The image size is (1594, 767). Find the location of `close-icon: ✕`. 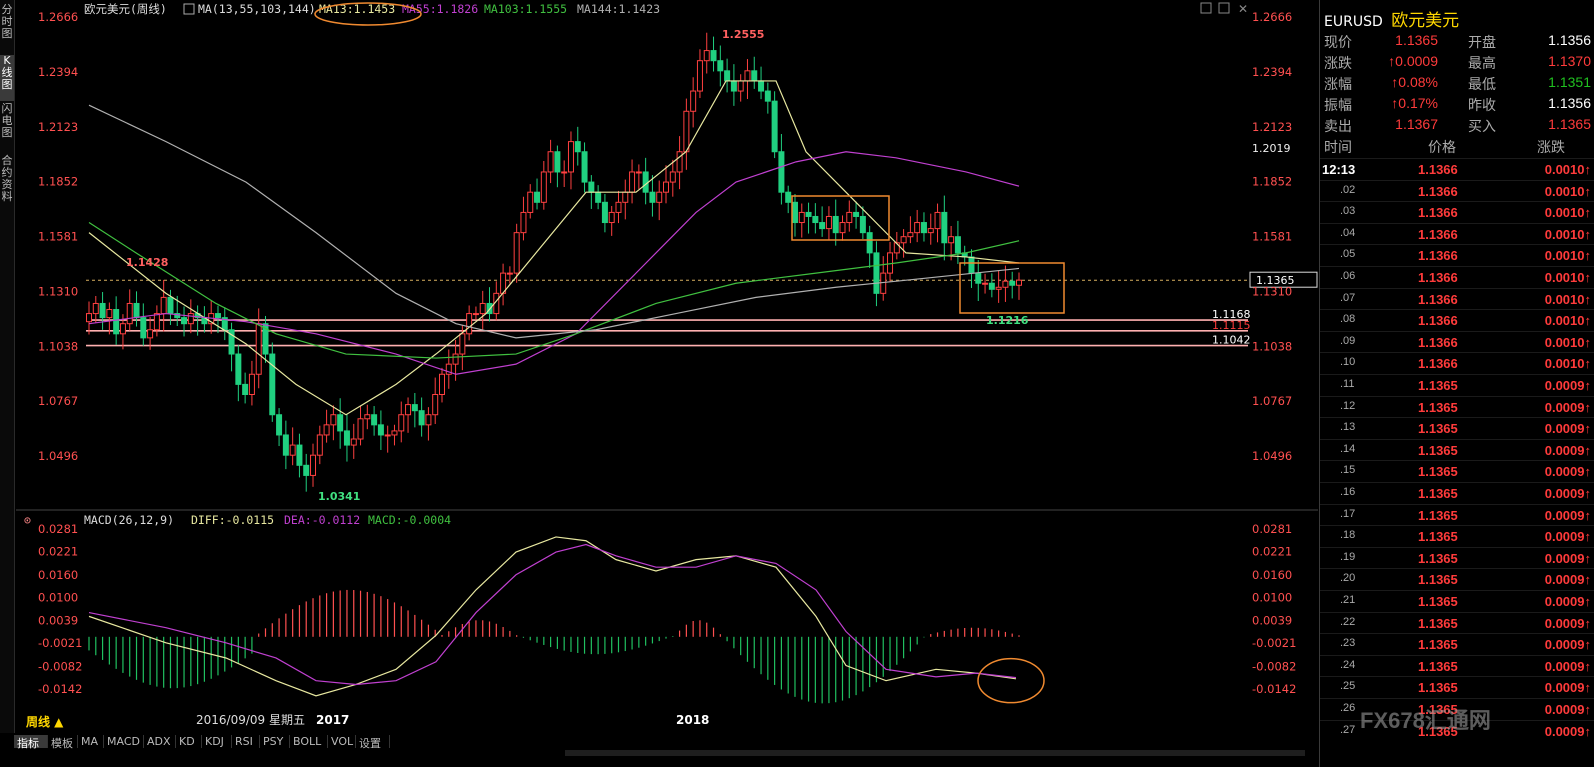

close-icon: ✕ is located at coordinates (1243, 9).